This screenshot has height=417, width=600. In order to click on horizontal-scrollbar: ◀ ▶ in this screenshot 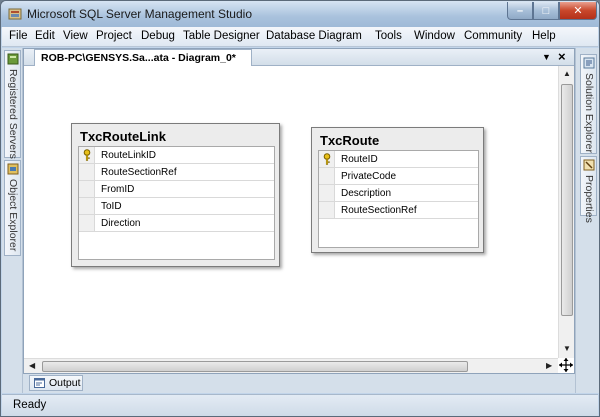, I will do `click(291, 365)`.